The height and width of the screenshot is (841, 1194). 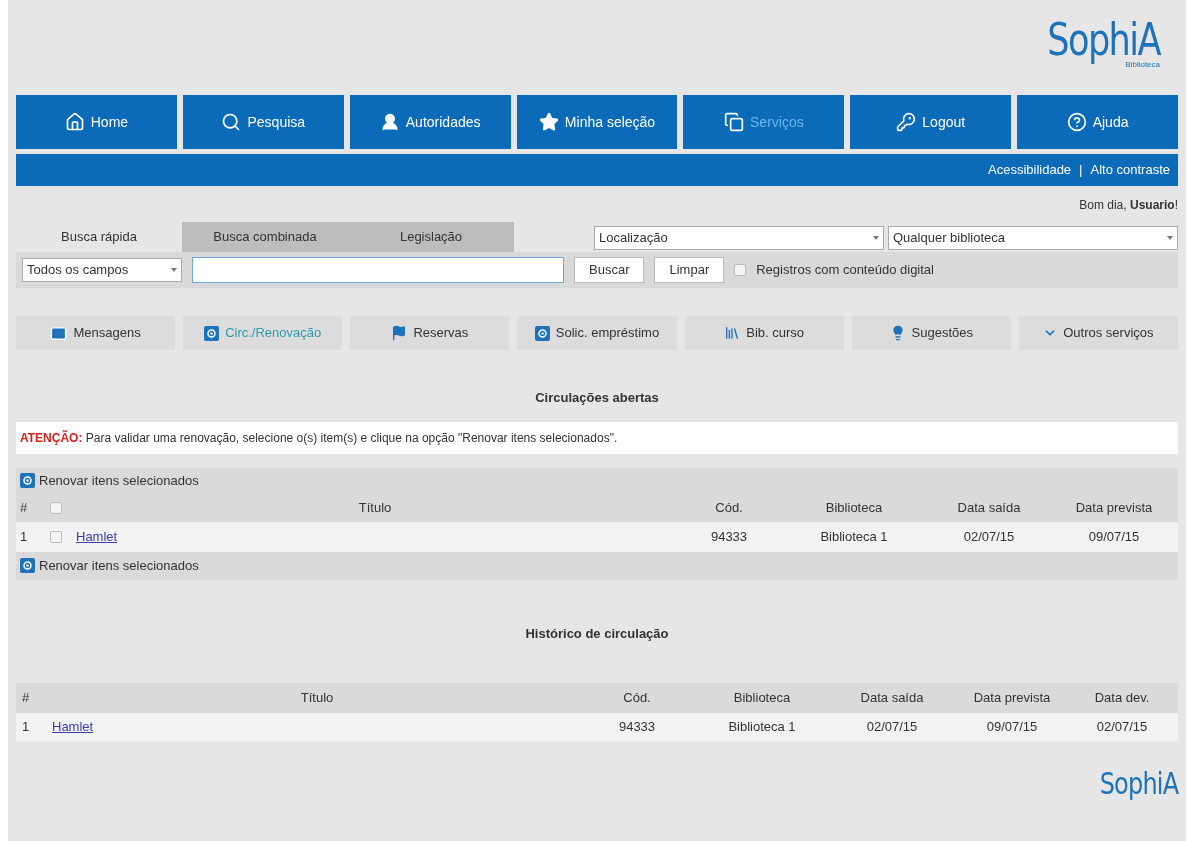 I want to click on key-icon, so click(x=906, y=122).